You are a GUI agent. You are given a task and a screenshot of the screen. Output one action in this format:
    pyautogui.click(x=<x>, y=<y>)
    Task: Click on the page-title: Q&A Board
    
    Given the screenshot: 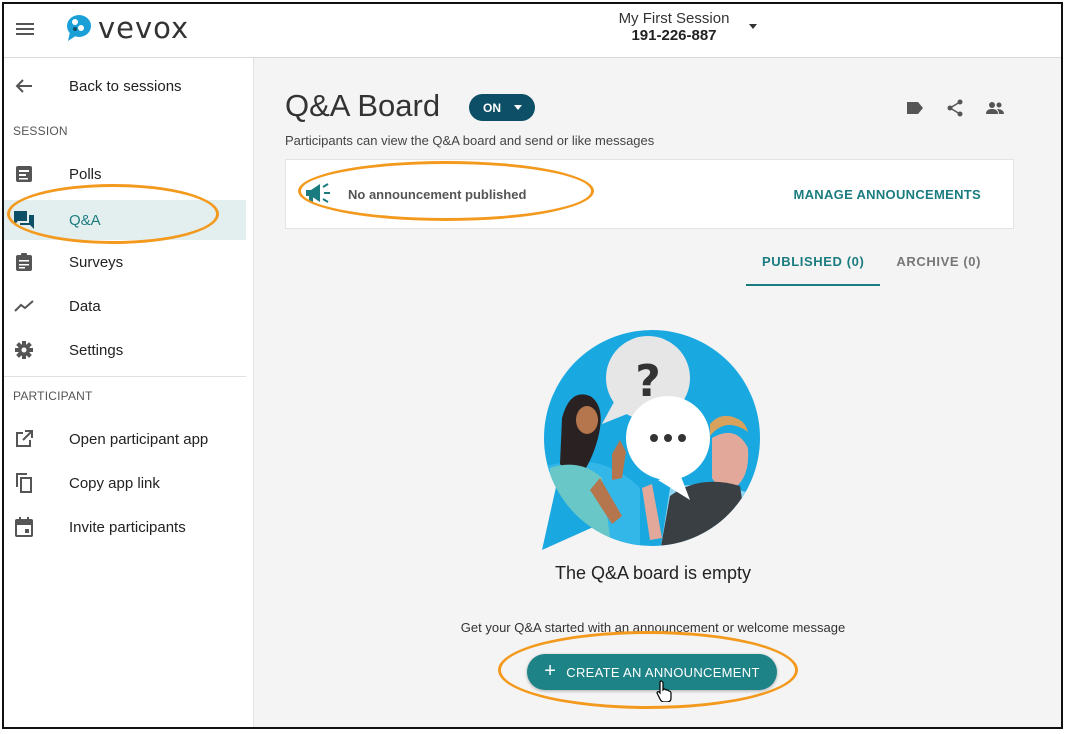 What is the action you would take?
    pyautogui.click(x=363, y=105)
    